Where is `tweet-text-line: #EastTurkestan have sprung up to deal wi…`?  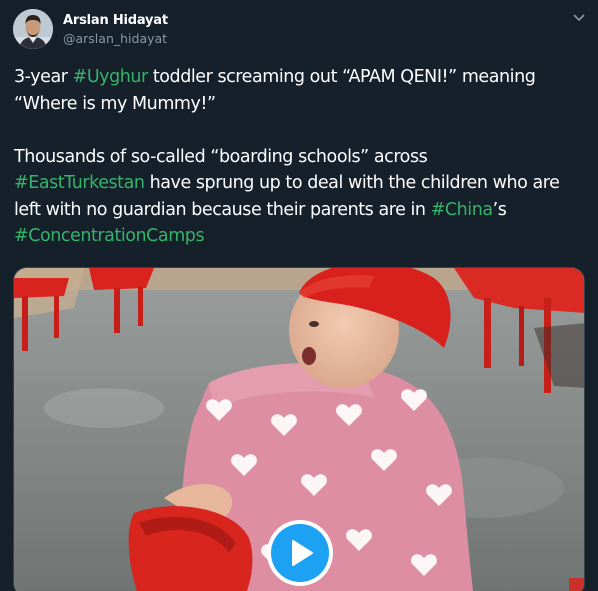 tweet-text-line: #EastTurkestan have sprung up to deal wi… is located at coordinates (301, 183).